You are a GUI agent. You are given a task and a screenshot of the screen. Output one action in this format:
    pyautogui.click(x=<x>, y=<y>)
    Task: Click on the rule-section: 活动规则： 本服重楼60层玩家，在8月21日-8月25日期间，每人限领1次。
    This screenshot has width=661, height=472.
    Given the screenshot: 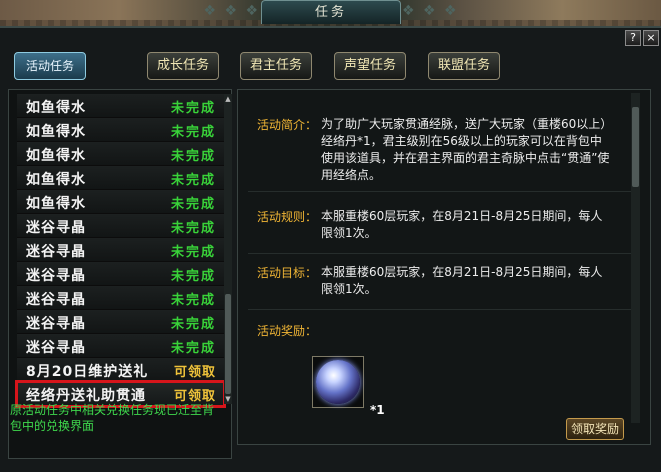 What is the action you would take?
    pyautogui.click(x=439, y=231)
    